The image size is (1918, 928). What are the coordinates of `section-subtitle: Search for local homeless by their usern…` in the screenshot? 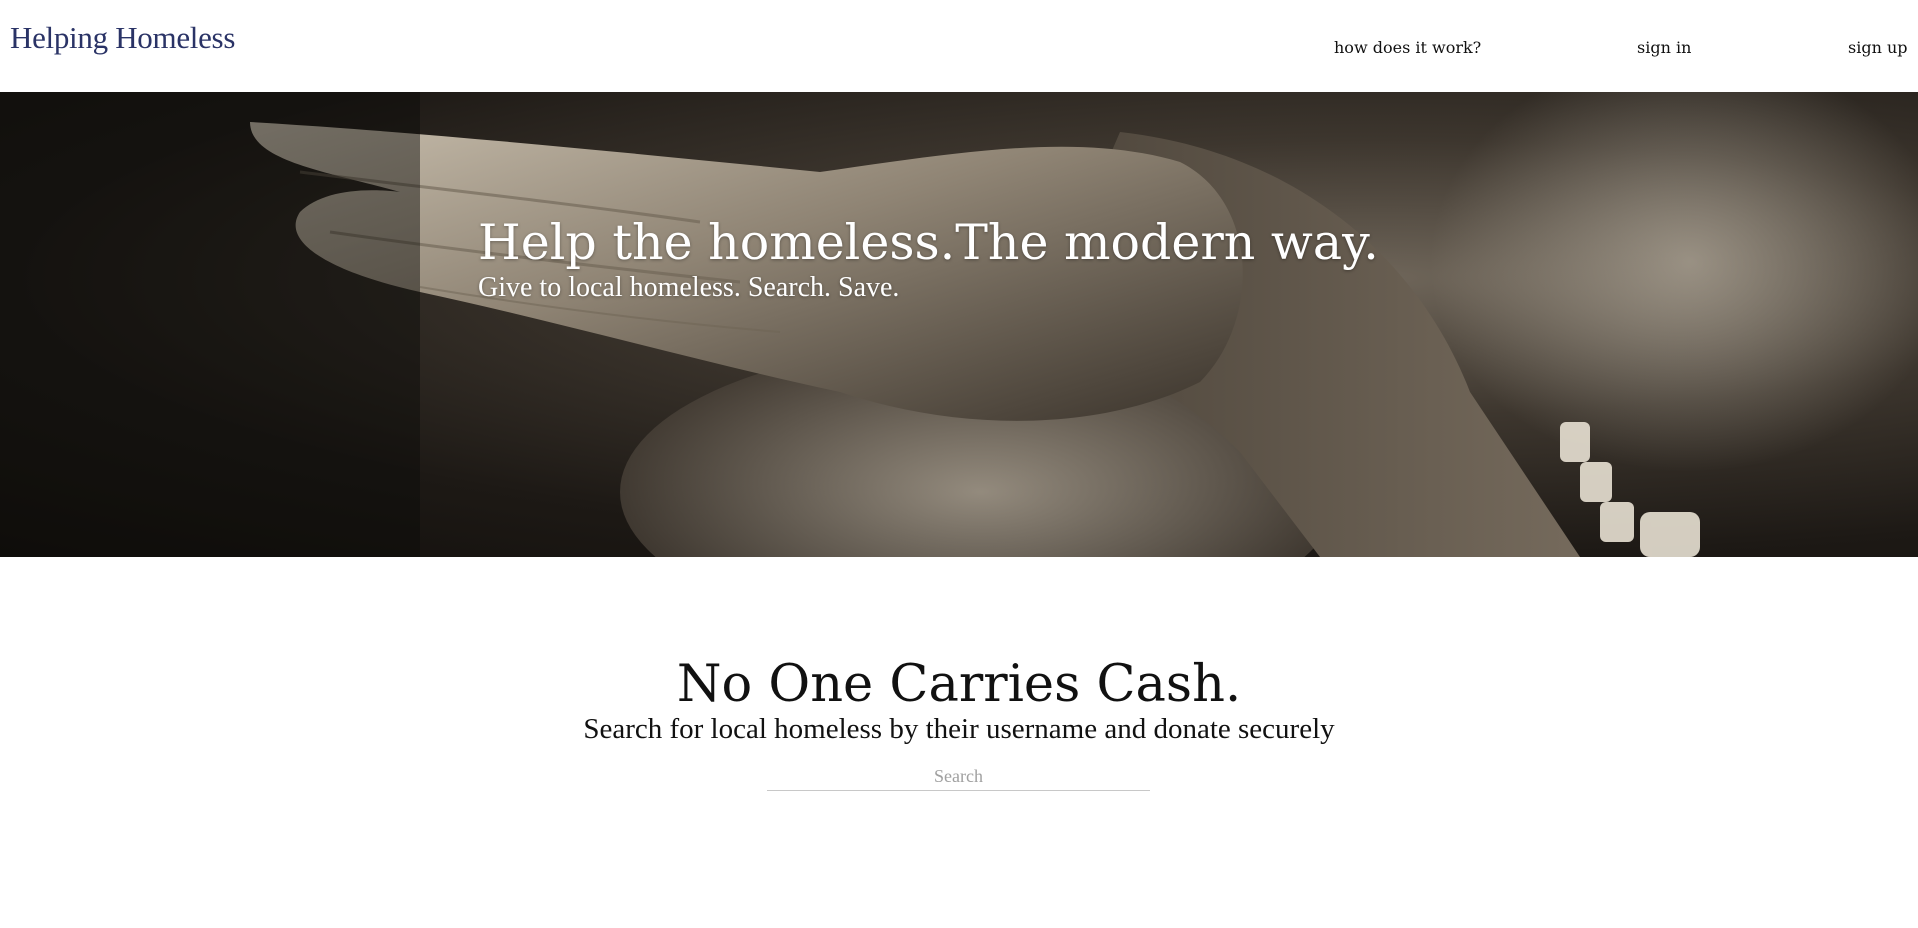 It's located at (959, 729).